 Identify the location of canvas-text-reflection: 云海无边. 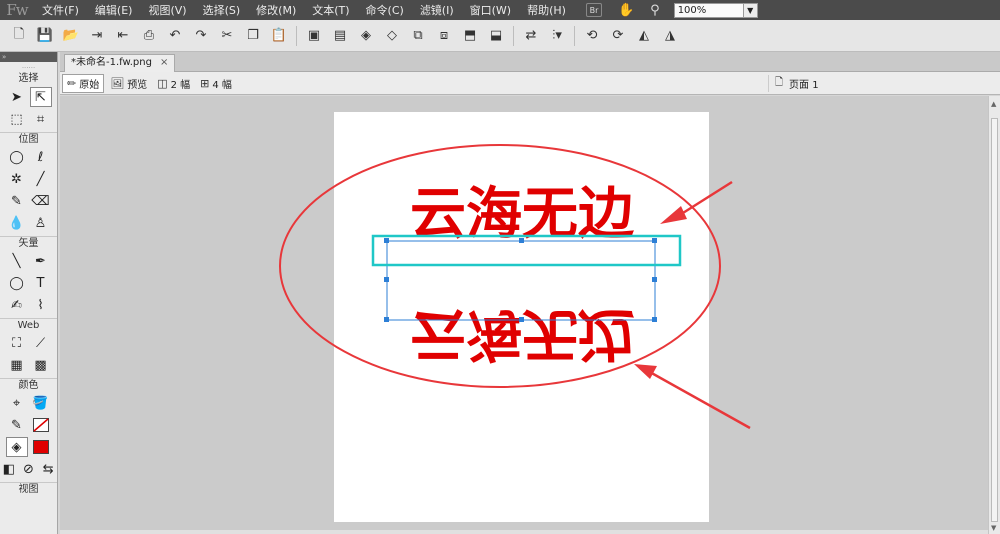
(522, 333).